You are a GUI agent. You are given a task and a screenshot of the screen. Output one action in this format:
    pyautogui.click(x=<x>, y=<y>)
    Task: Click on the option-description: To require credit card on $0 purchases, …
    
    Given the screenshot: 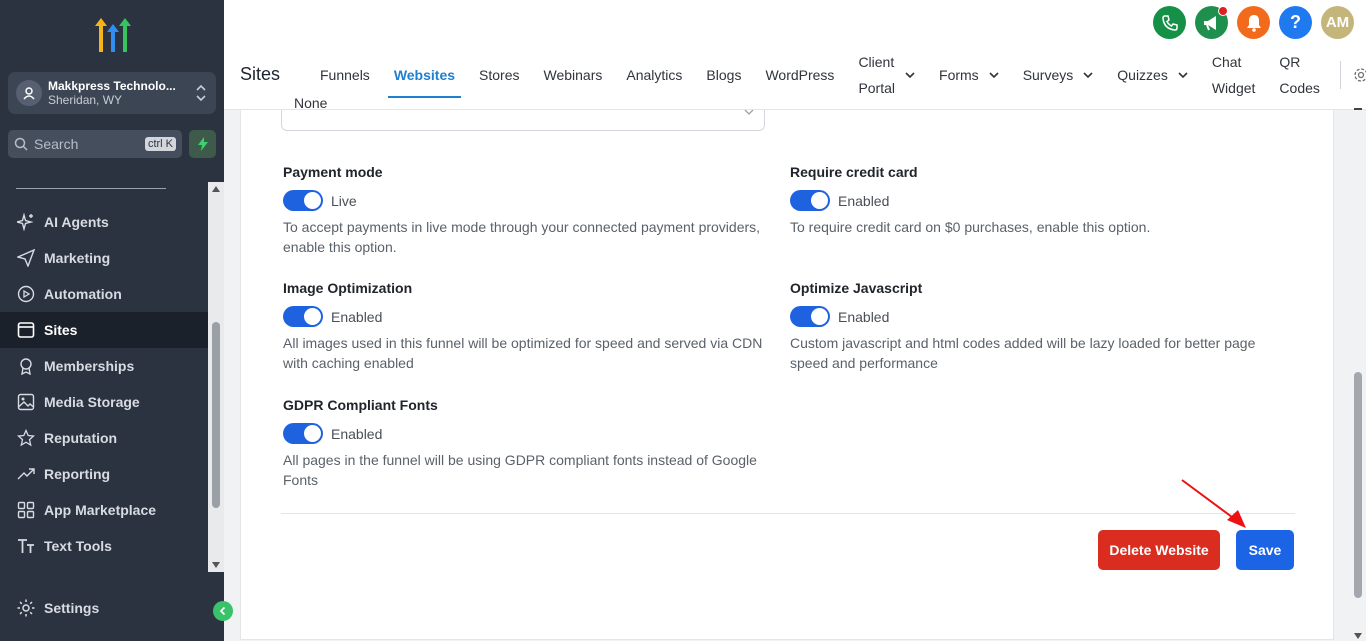 What is the action you would take?
    pyautogui.click(x=970, y=227)
    